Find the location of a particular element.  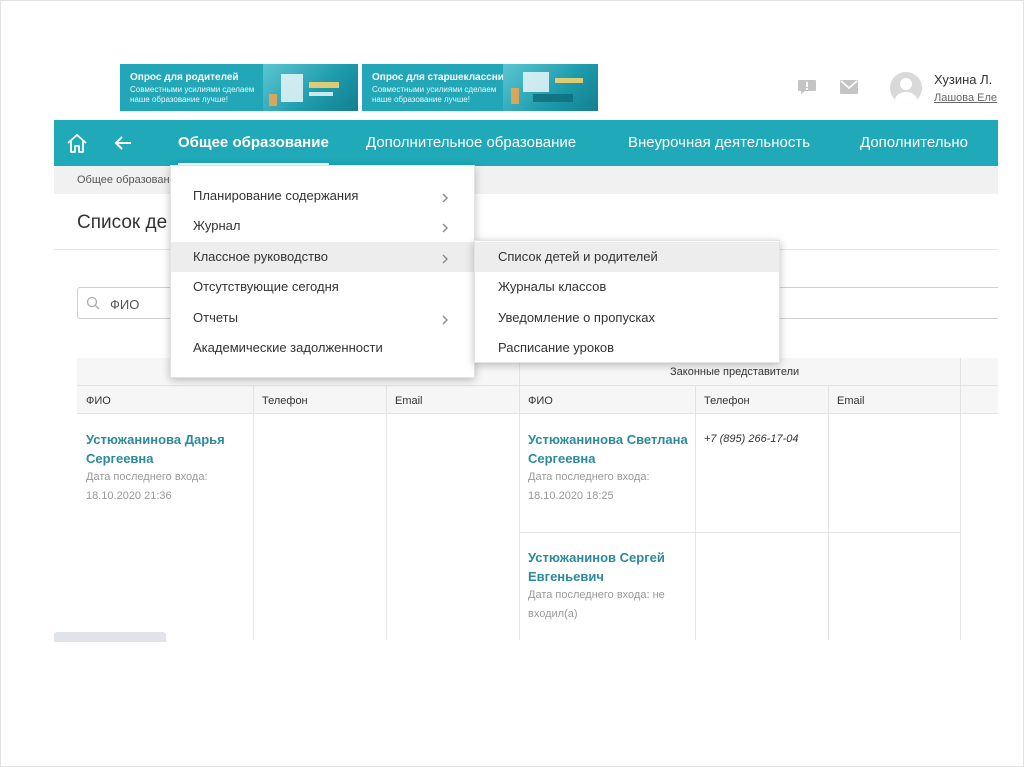

breadcrumb: Общее образован is located at coordinates (123, 180).